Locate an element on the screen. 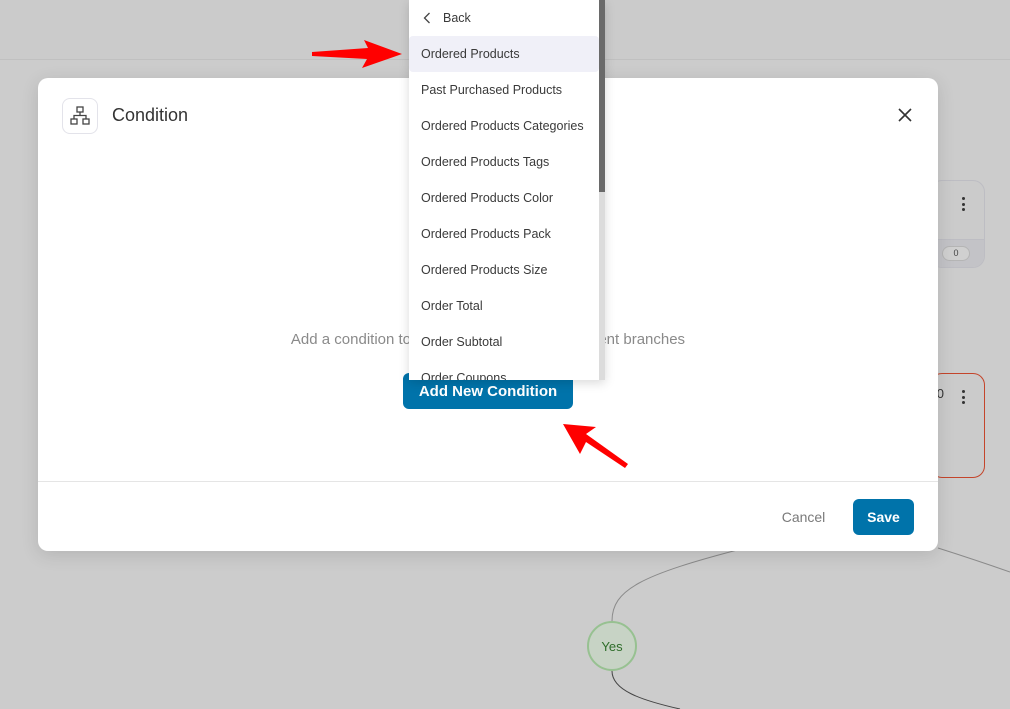  dropdown-item: Ordered Products is located at coordinates (504, 54).